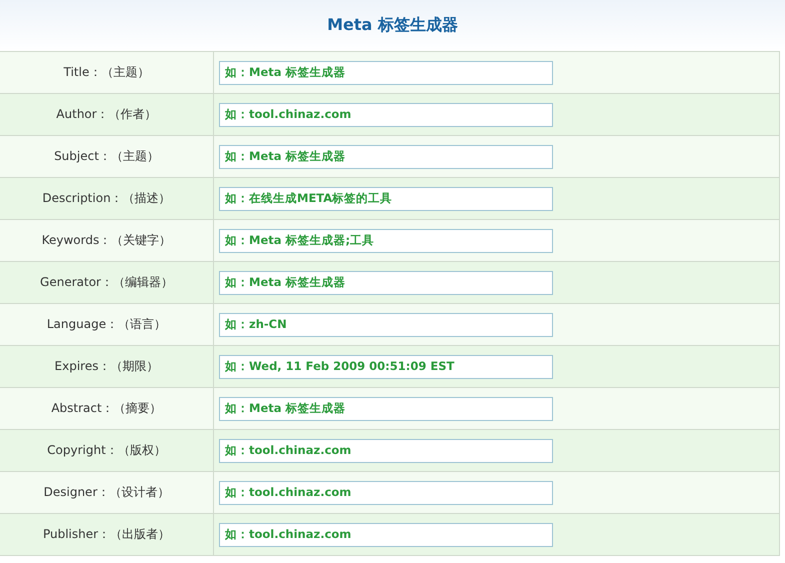 The width and height of the screenshot is (785, 563). What do you see at coordinates (106, 450) in the screenshot?
I see `field-label: Copyright：（版权）` at bounding box center [106, 450].